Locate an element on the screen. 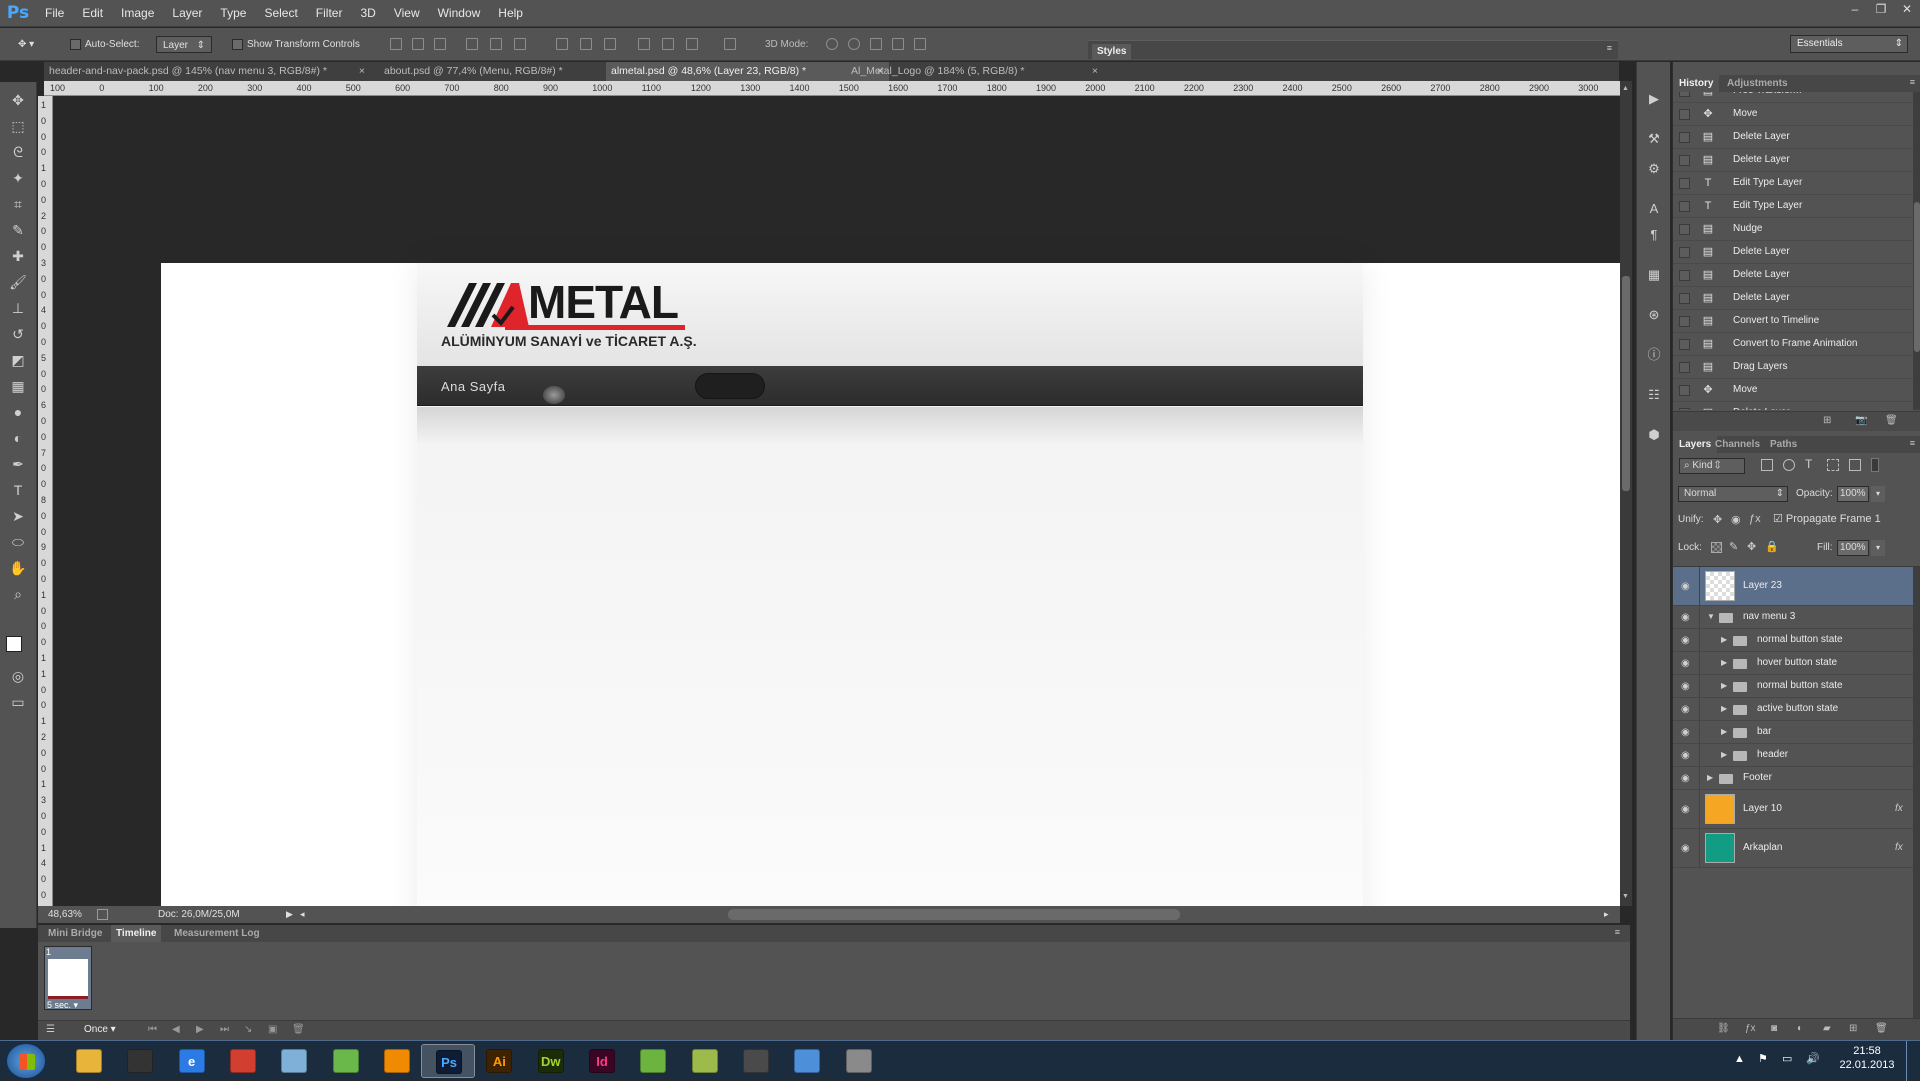  minimize-button: – is located at coordinates (1855, 10).